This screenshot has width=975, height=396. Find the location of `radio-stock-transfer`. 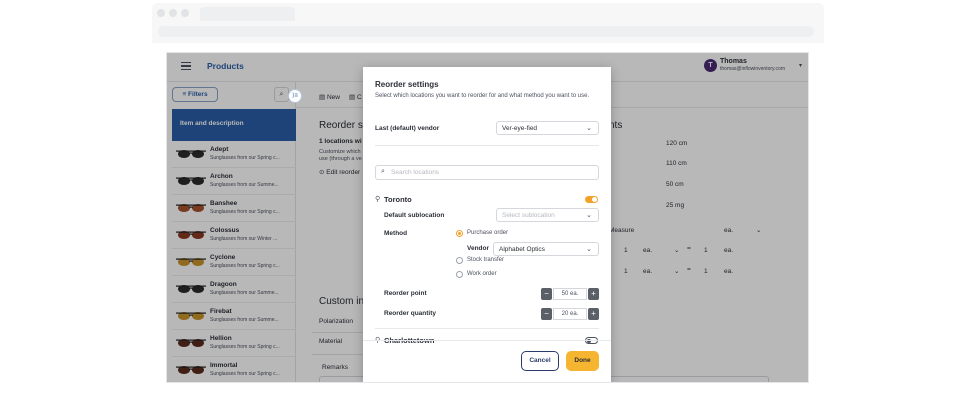

radio-stock-transfer is located at coordinates (459, 260).